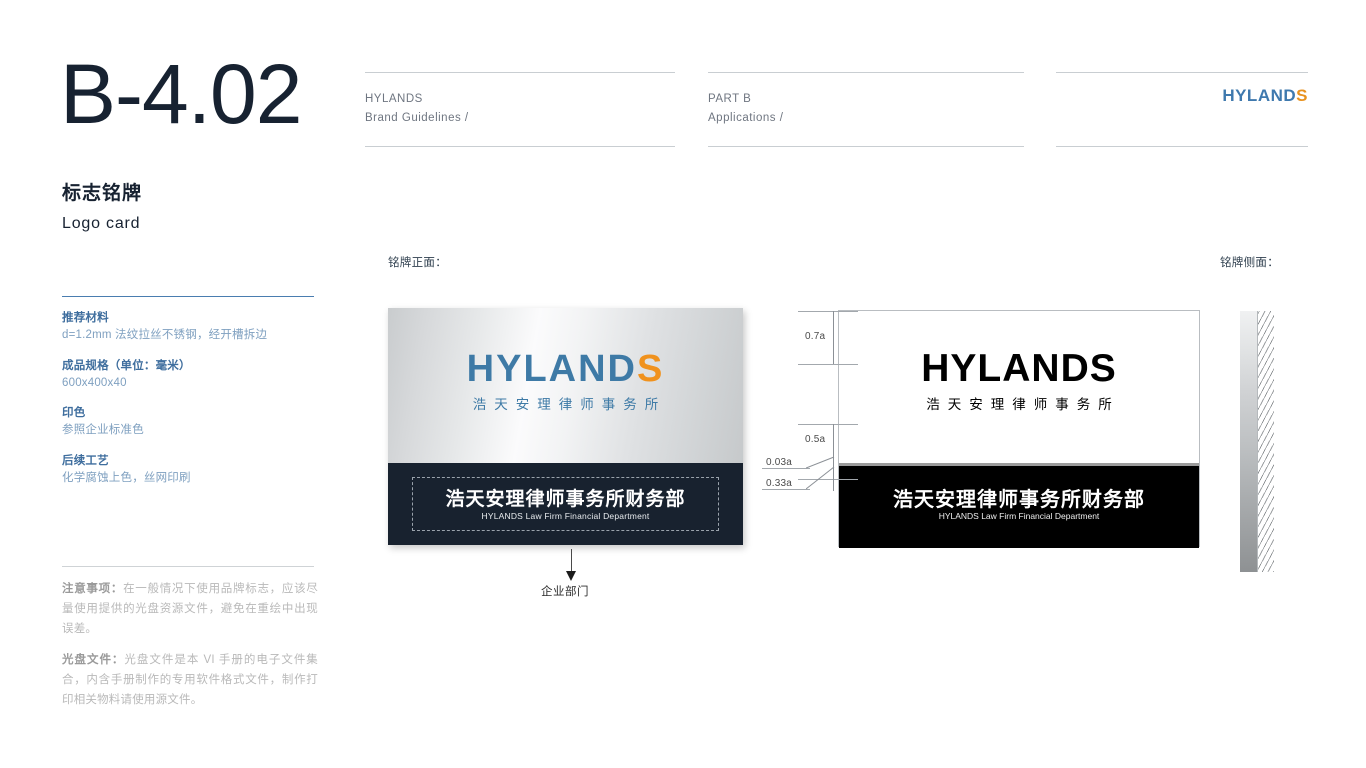  What do you see at coordinates (730, 99) in the screenshot?
I see `header-part-line1: PART B` at bounding box center [730, 99].